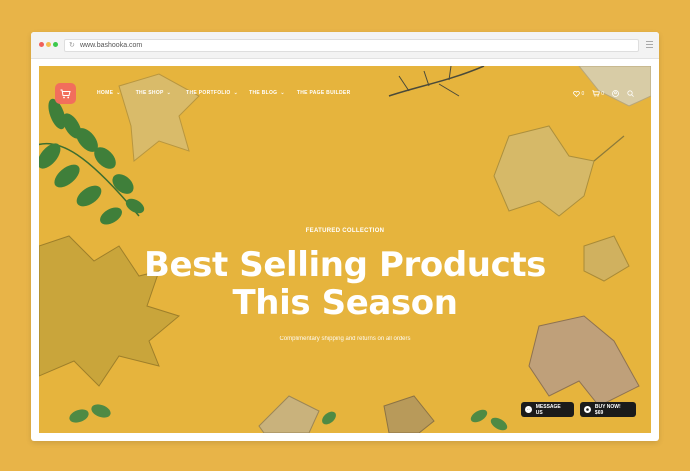  I want to click on wishlist-count: 0, so click(583, 93).